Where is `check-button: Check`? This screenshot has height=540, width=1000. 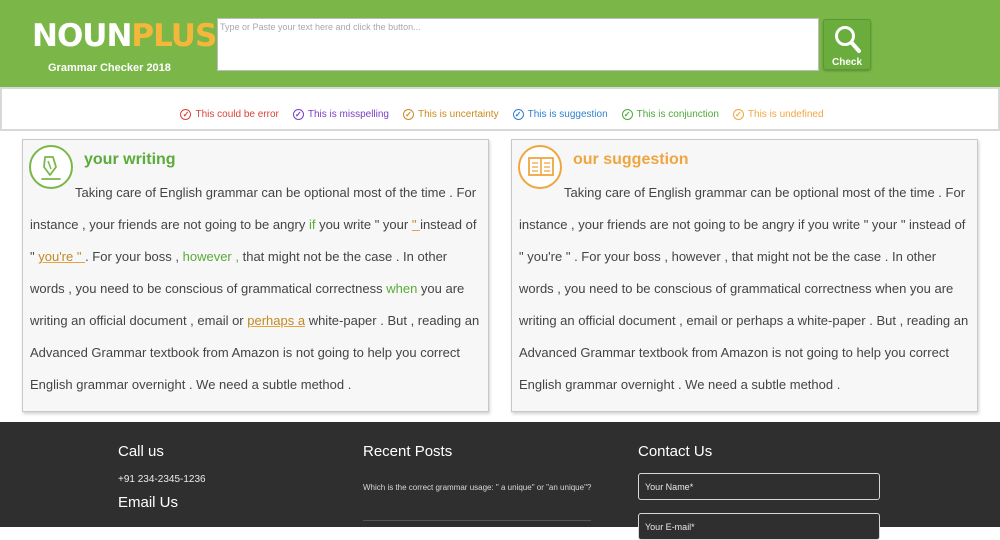
check-button: Check is located at coordinates (847, 44).